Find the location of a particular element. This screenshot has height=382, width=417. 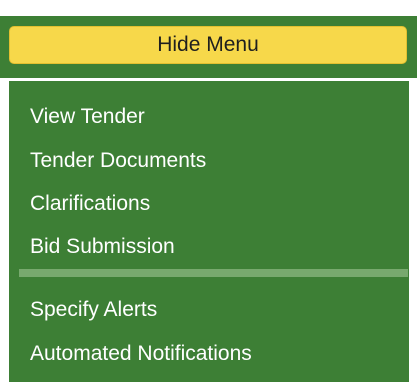

menu-item-clarifications: Clarifications is located at coordinates (90, 203).